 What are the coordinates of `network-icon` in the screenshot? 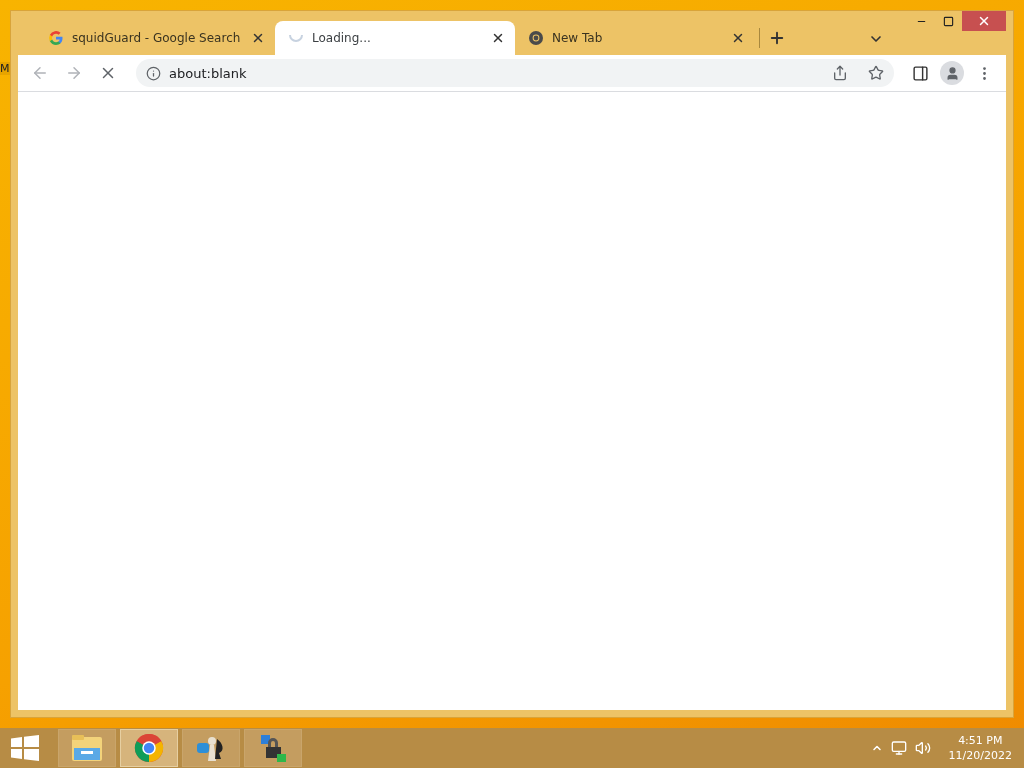 It's located at (898, 748).